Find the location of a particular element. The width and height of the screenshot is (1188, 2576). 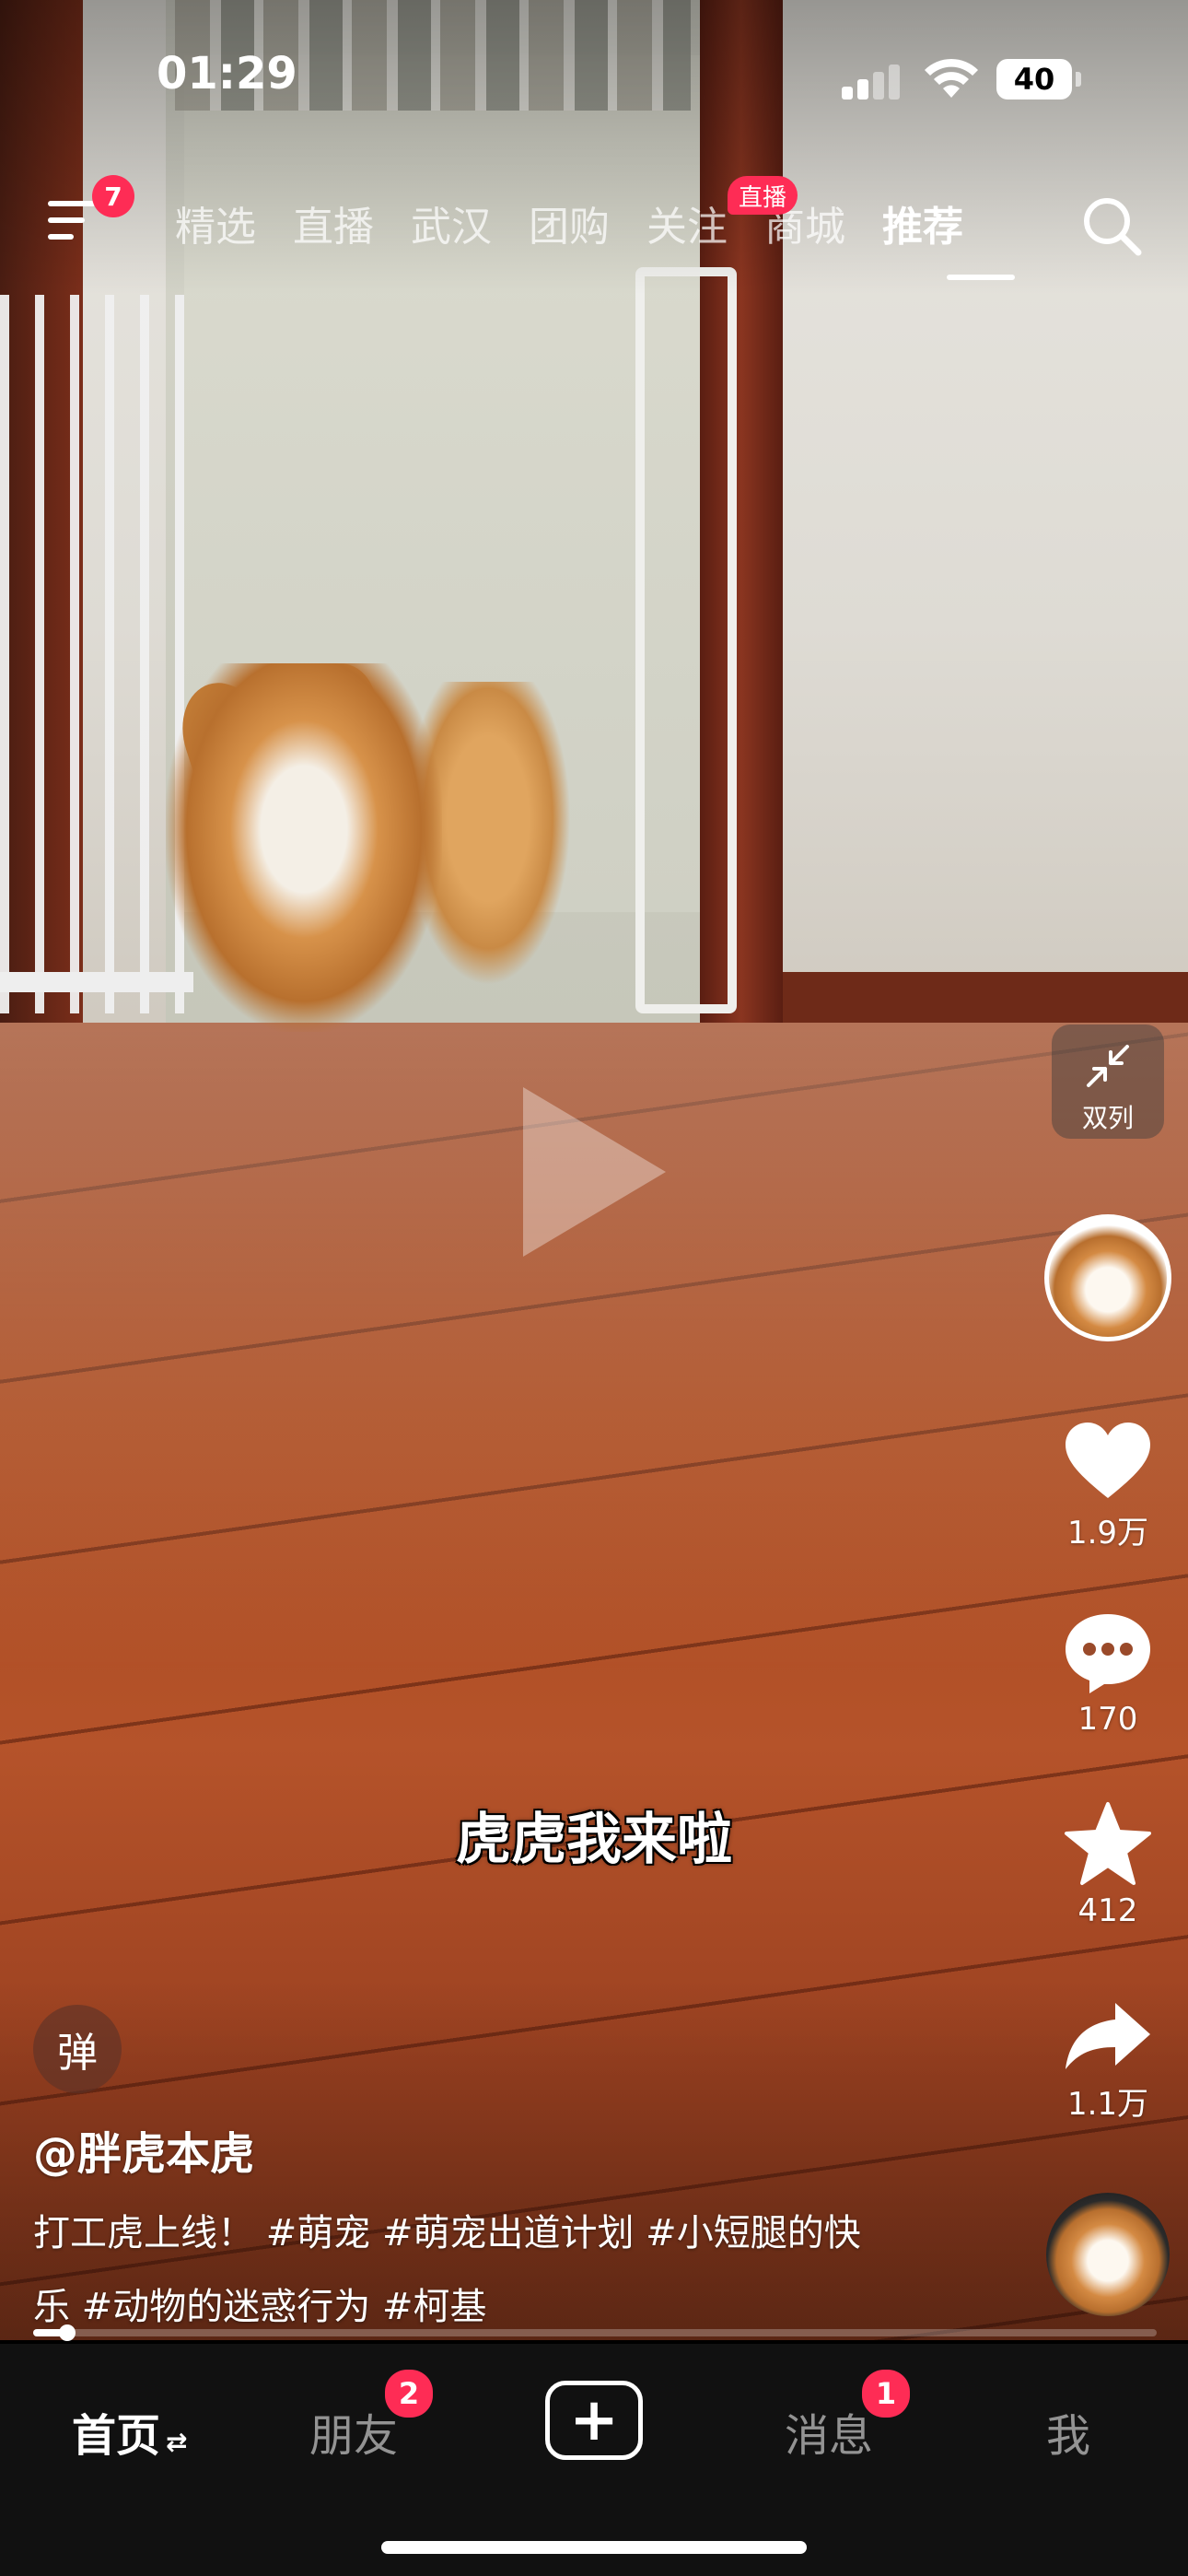

comment-count: 170 is located at coordinates (1107, 1719).